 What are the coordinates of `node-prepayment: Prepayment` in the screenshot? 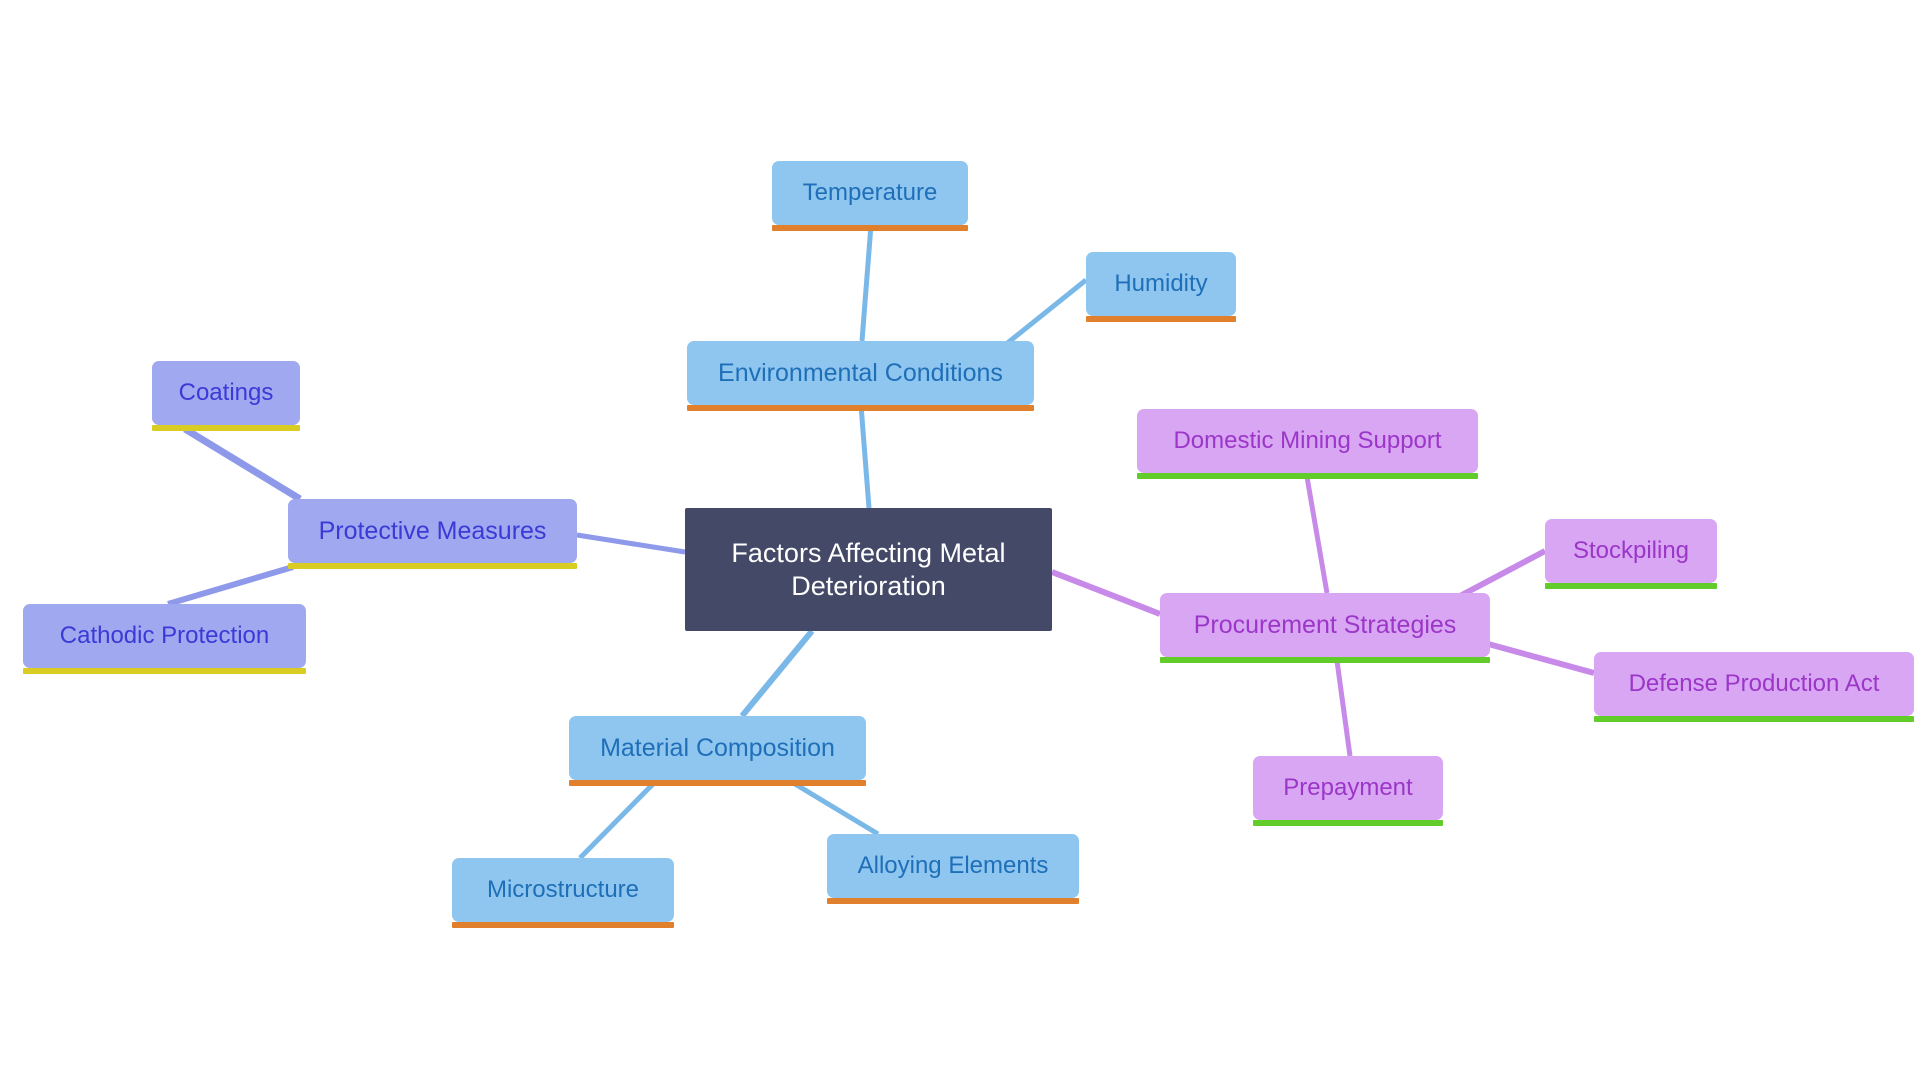 It's located at (1348, 791).